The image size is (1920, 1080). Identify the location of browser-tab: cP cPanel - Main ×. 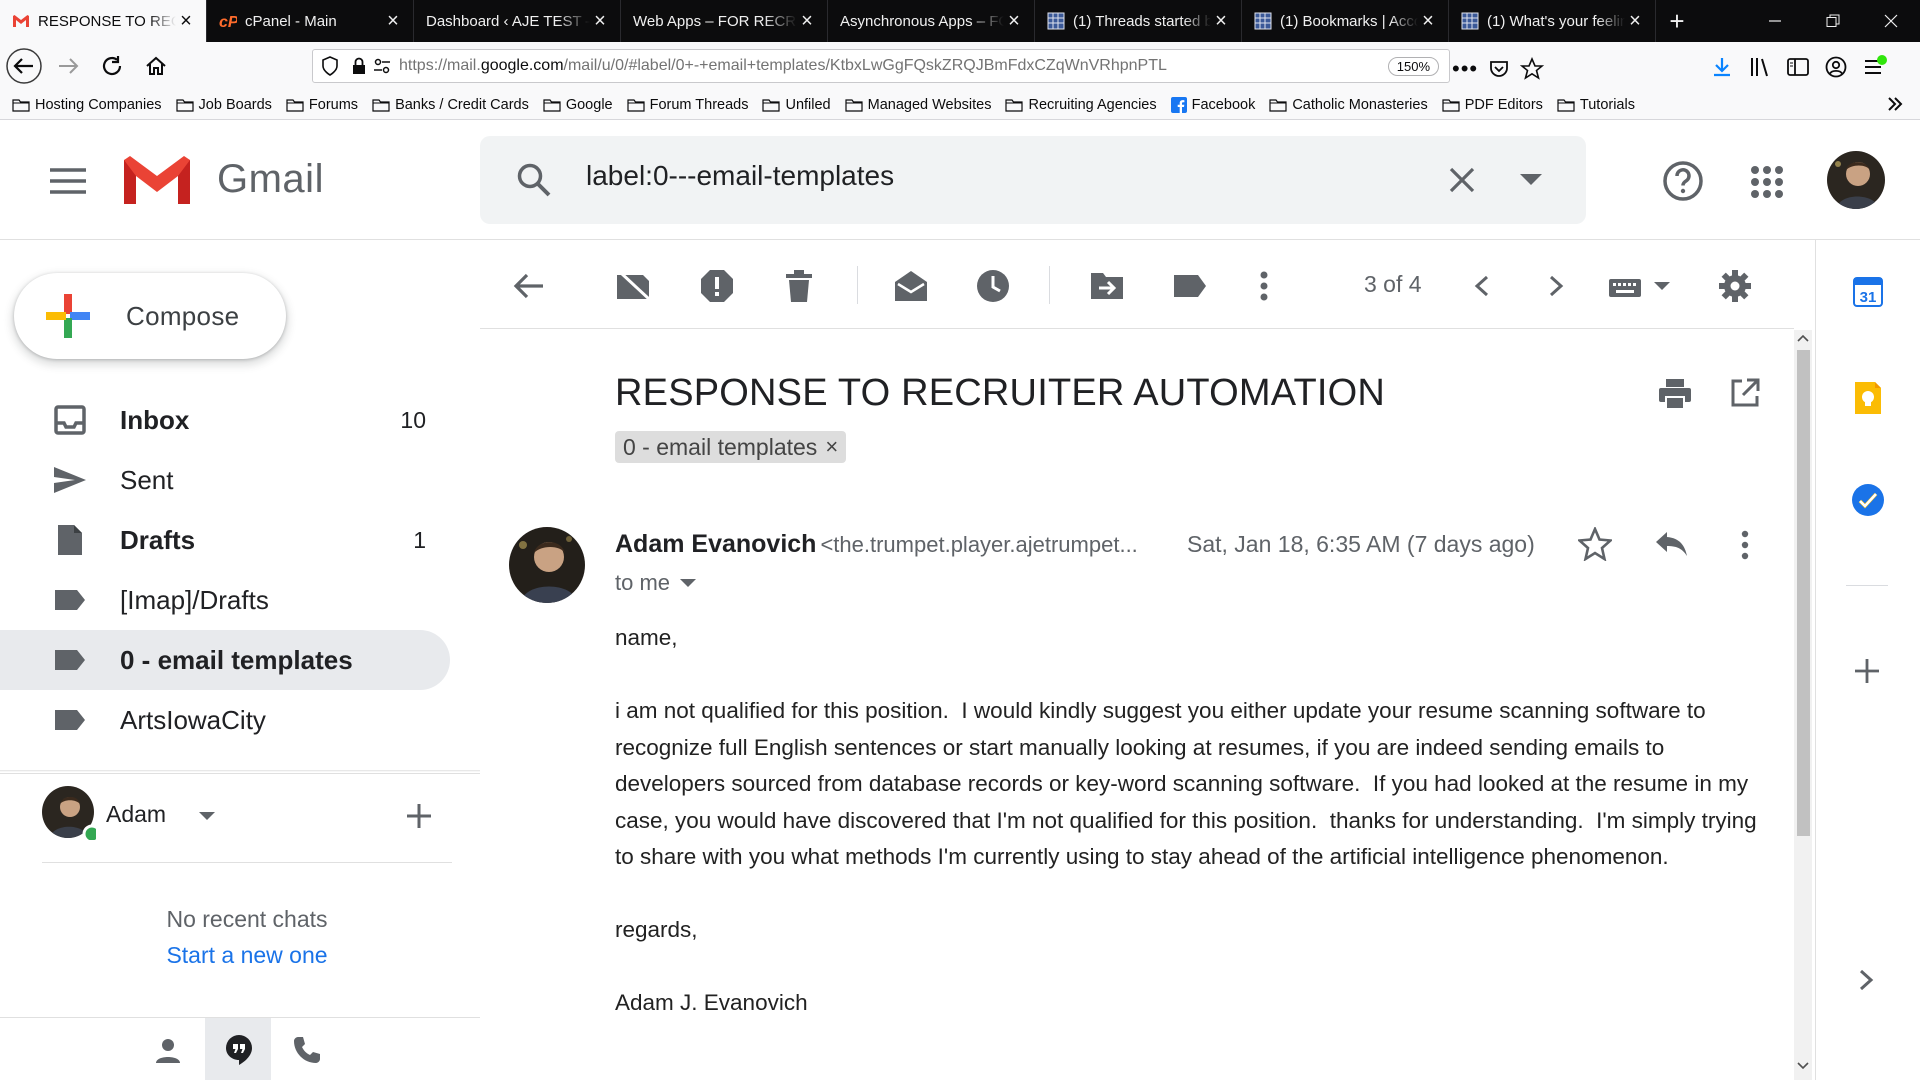
(310, 21).